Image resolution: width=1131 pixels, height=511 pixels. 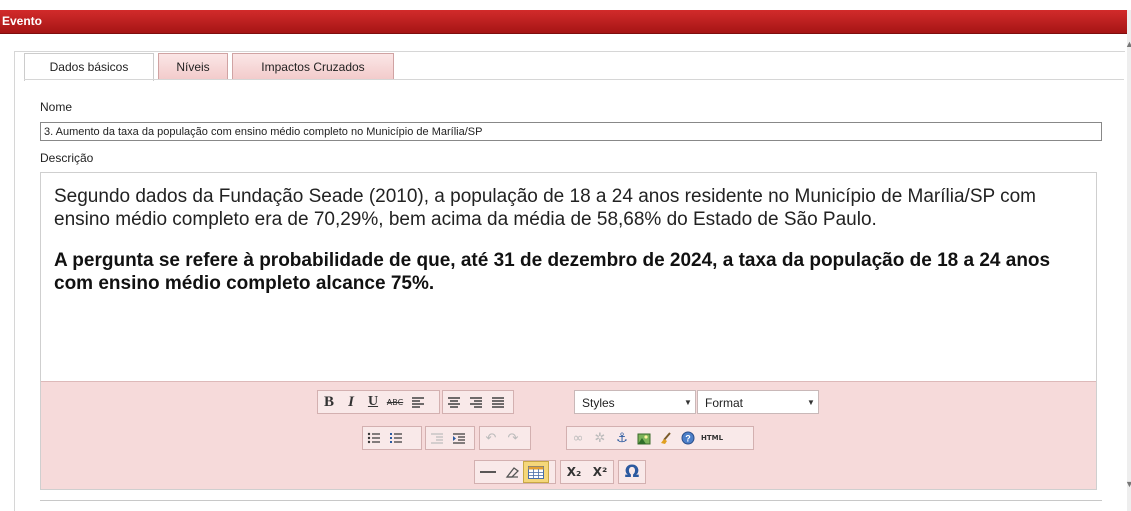 What do you see at coordinates (491, 438) in the screenshot?
I see `undo-icon: ↶` at bounding box center [491, 438].